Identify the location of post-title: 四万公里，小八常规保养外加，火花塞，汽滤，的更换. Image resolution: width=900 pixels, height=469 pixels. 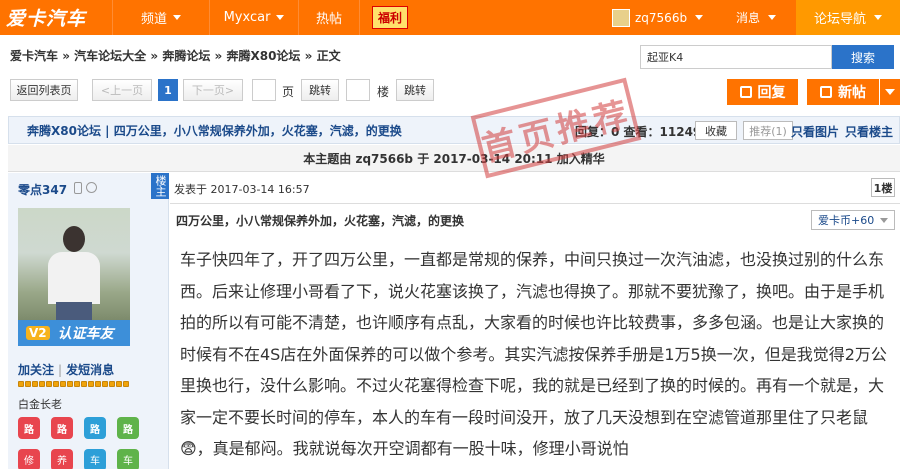
(320, 221).